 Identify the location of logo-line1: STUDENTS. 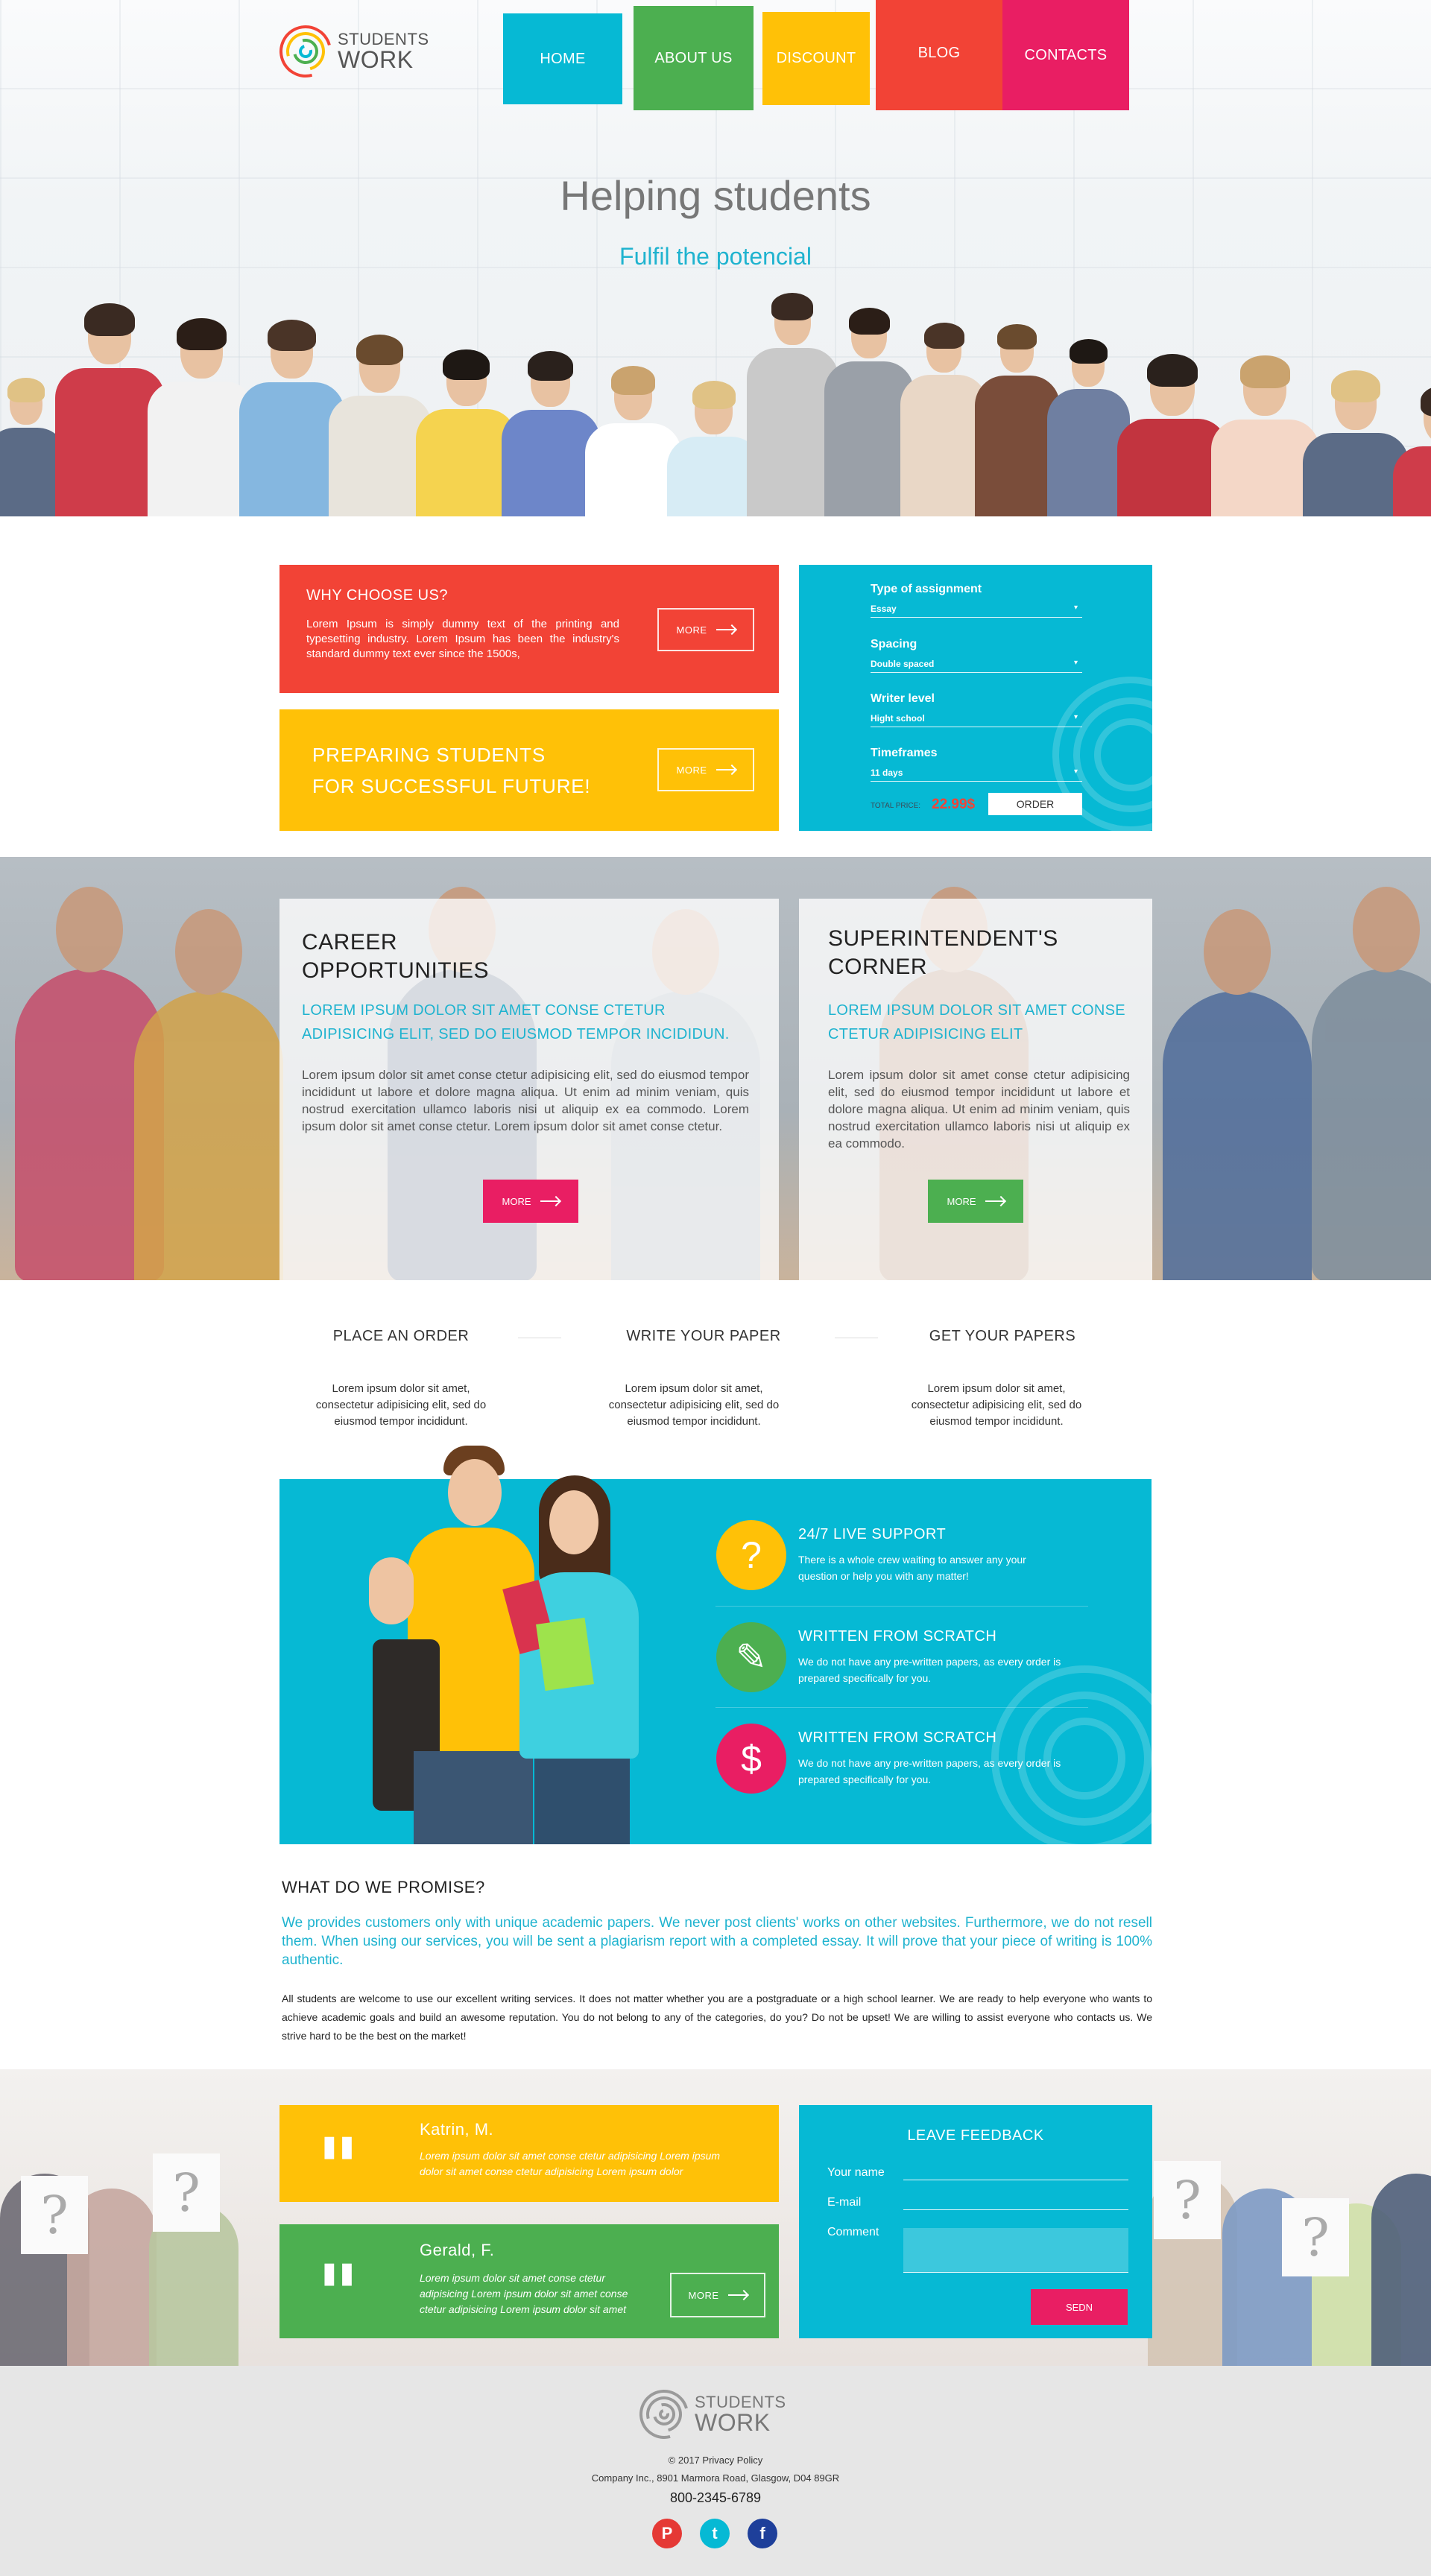
(384, 39).